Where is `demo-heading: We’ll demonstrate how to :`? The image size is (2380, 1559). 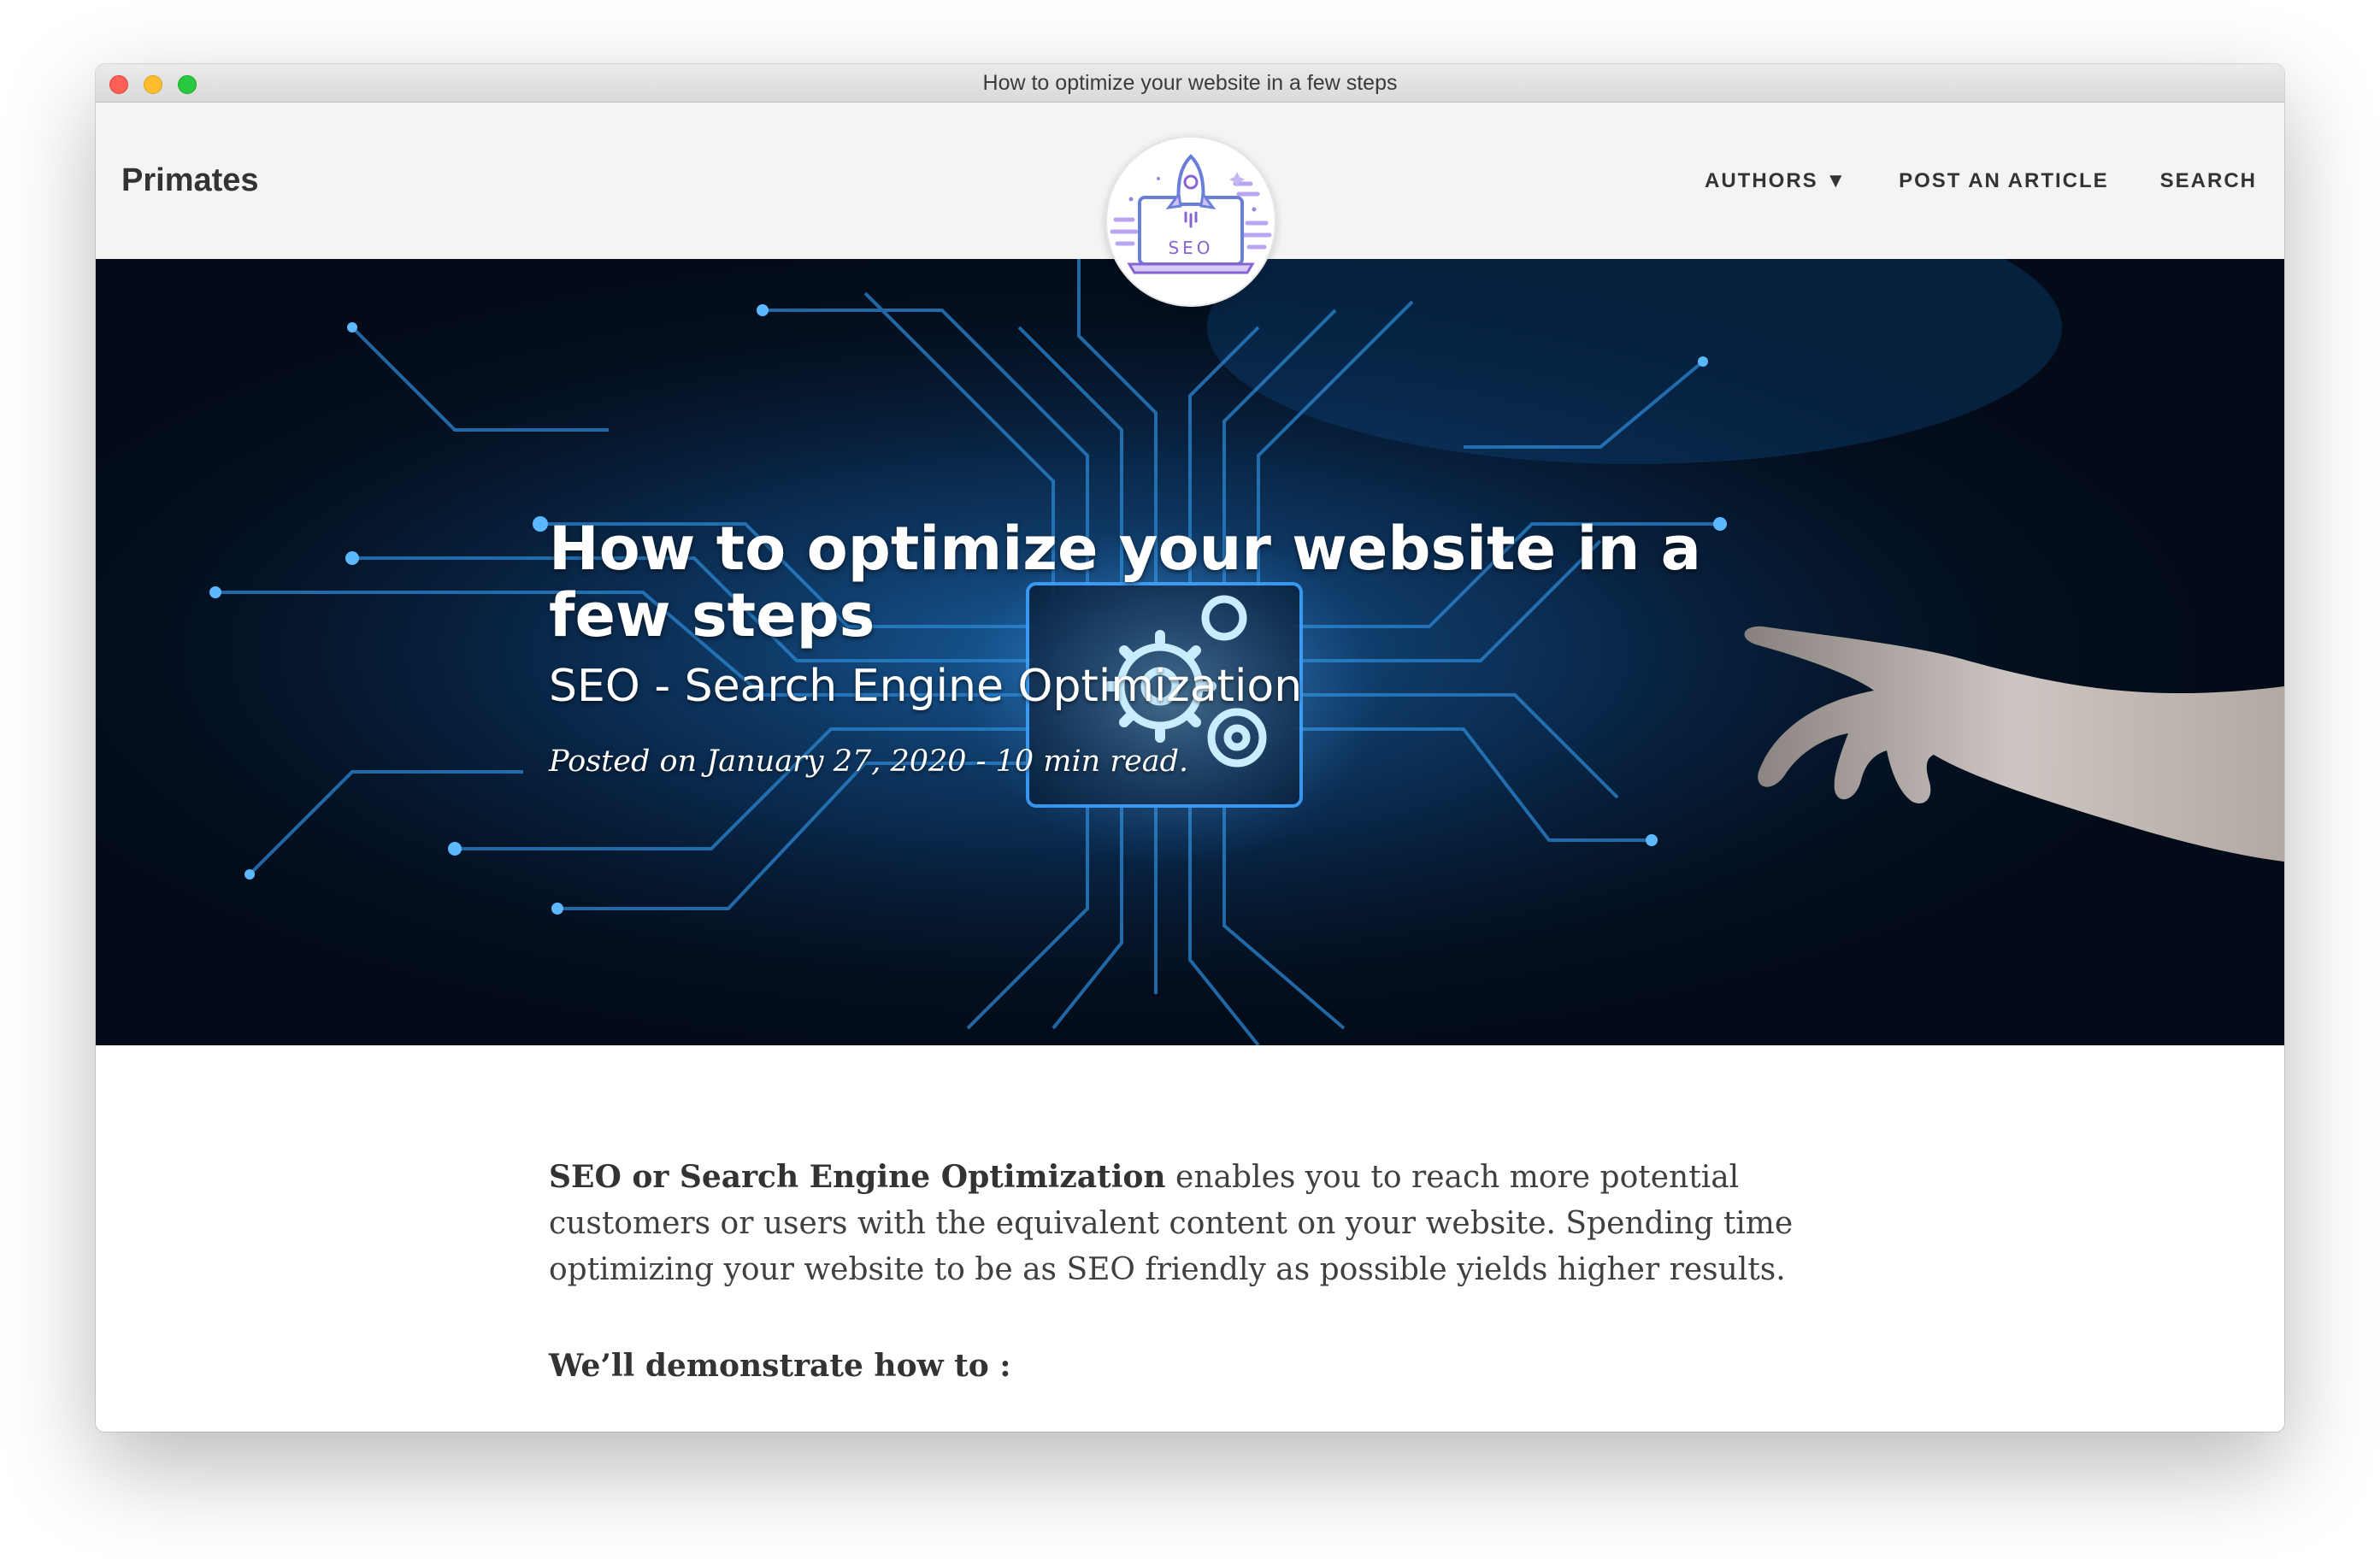 demo-heading: We’ll demonstrate how to : is located at coordinates (780, 1366).